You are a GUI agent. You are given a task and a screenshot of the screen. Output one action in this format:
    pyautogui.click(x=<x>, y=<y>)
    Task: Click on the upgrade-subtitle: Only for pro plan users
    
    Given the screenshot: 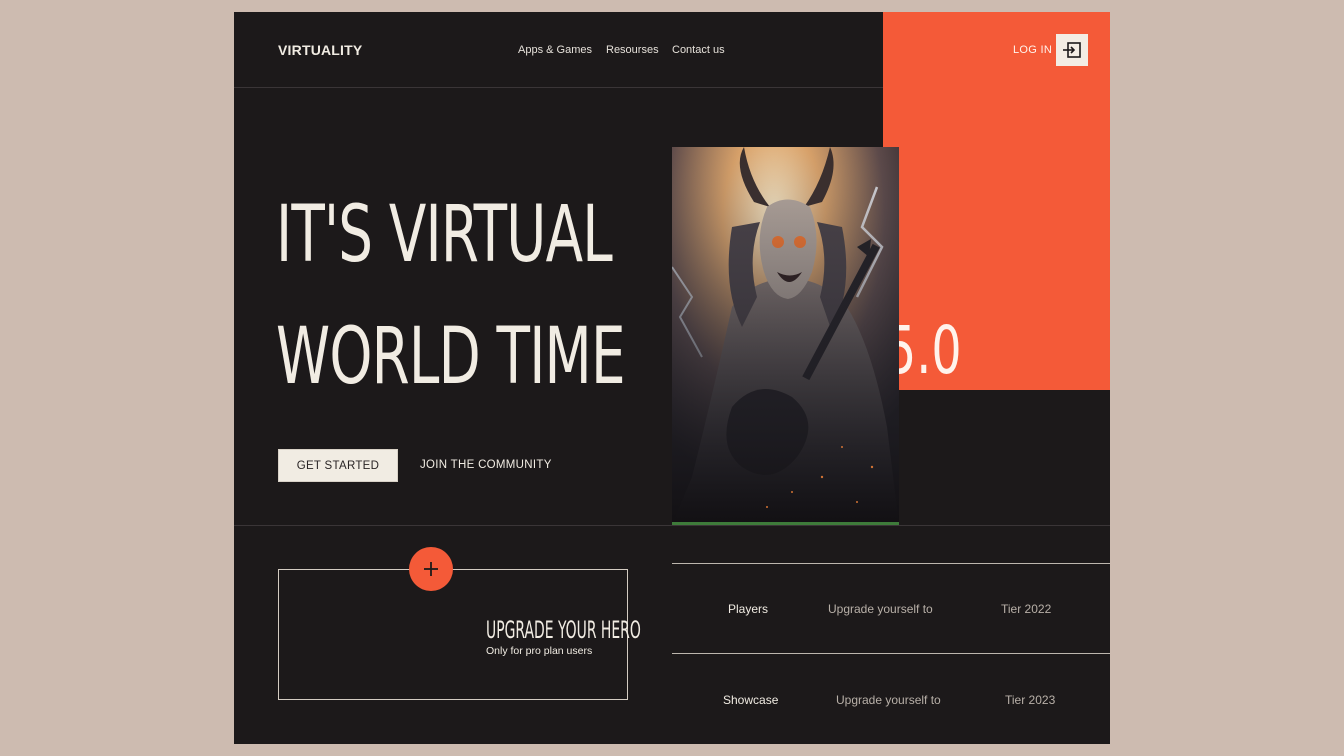 What is the action you would take?
    pyautogui.click(x=539, y=651)
    